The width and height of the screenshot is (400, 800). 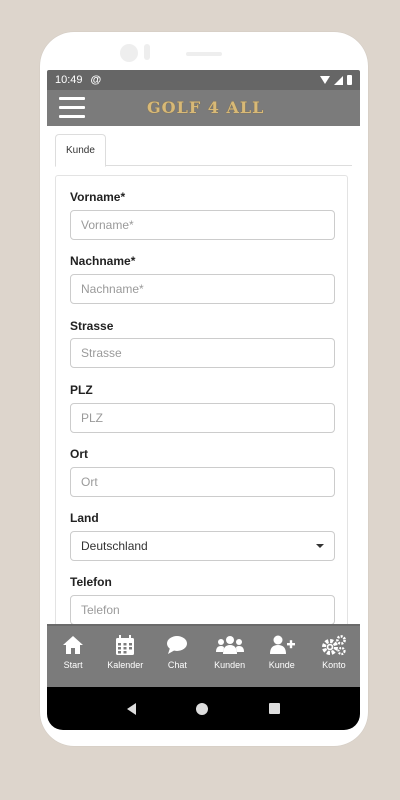 I want to click on app-logo: GOLF 4 ALL, so click(x=206, y=107).